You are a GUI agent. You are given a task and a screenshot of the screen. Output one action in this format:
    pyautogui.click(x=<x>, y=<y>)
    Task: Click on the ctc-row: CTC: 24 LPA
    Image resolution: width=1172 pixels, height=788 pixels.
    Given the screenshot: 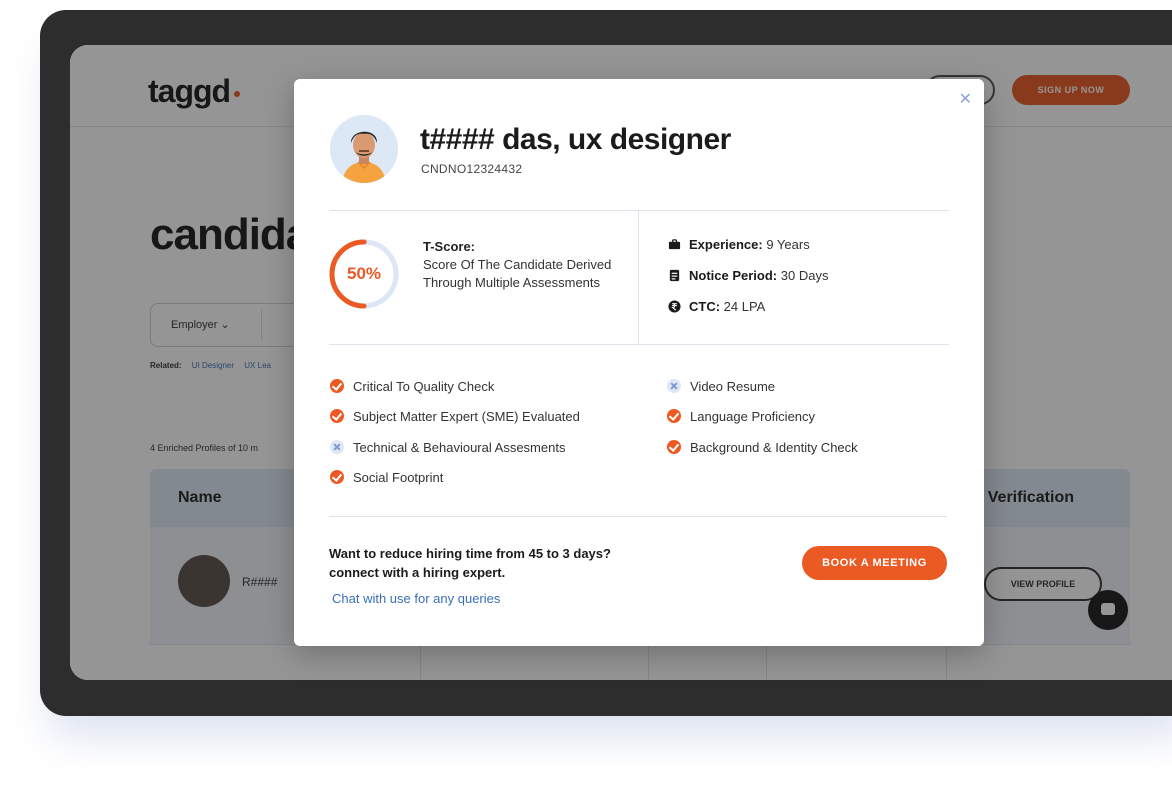 What is the action you would take?
    pyautogui.click(x=716, y=306)
    